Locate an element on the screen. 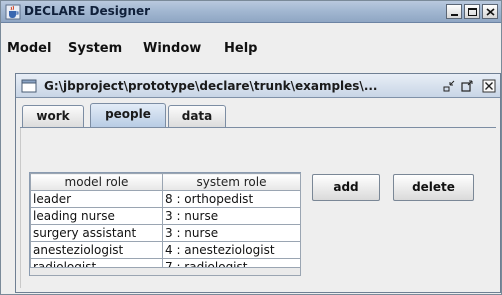 This screenshot has height=295, width=502. menu-help: Help is located at coordinates (240, 48).